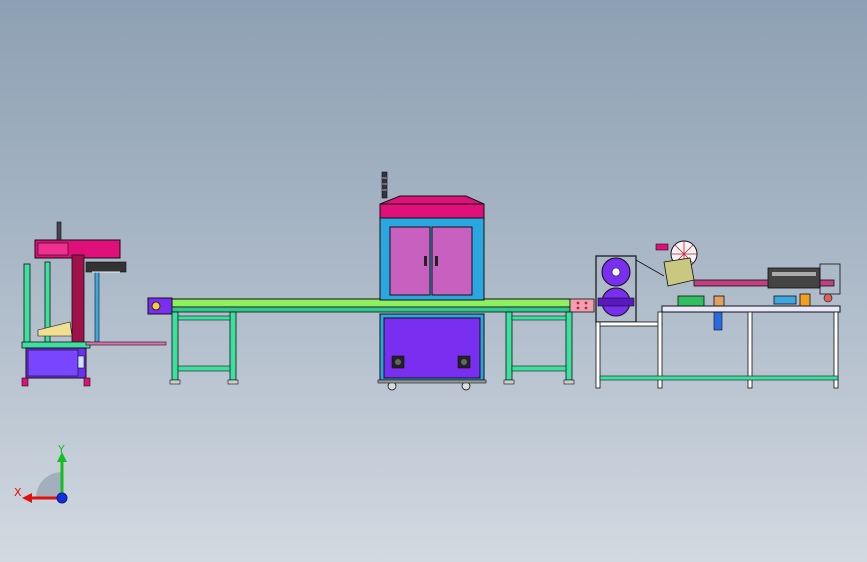  What do you see at coordinates (691, 301) in the screenshot?
I see `work-block-green` at bounding box center [691, 301].